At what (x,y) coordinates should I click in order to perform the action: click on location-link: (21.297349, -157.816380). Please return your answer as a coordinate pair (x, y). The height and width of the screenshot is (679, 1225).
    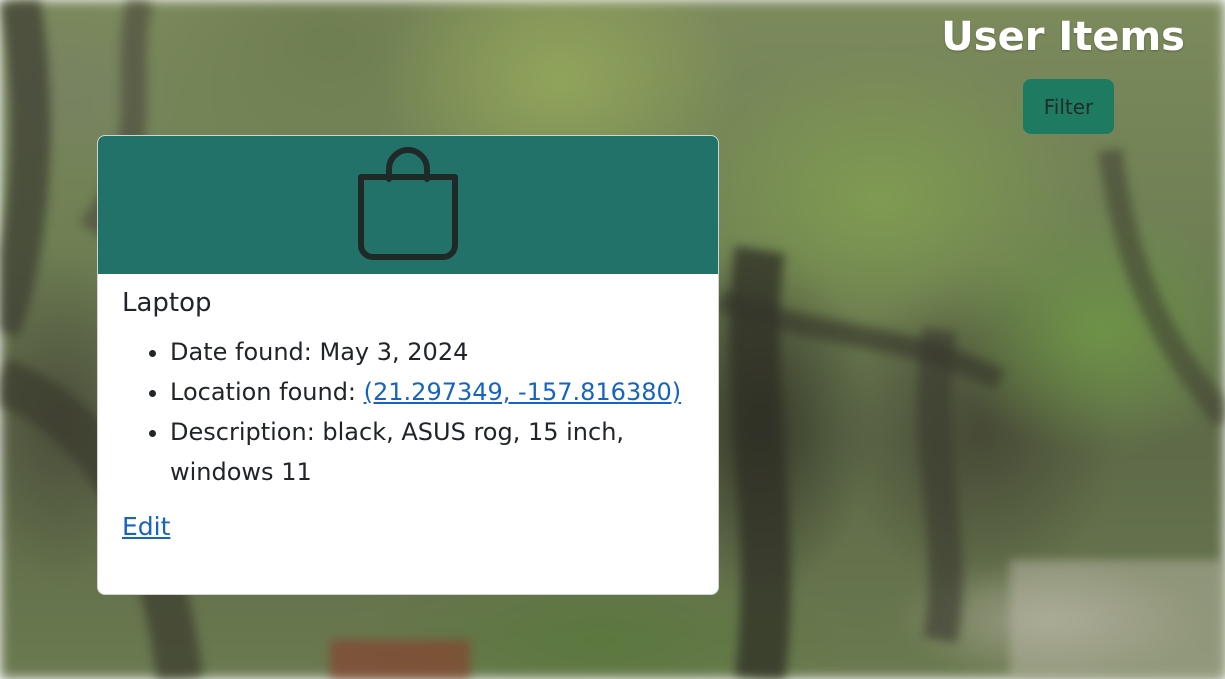
    Looking at the image, I should click on (522, 392).